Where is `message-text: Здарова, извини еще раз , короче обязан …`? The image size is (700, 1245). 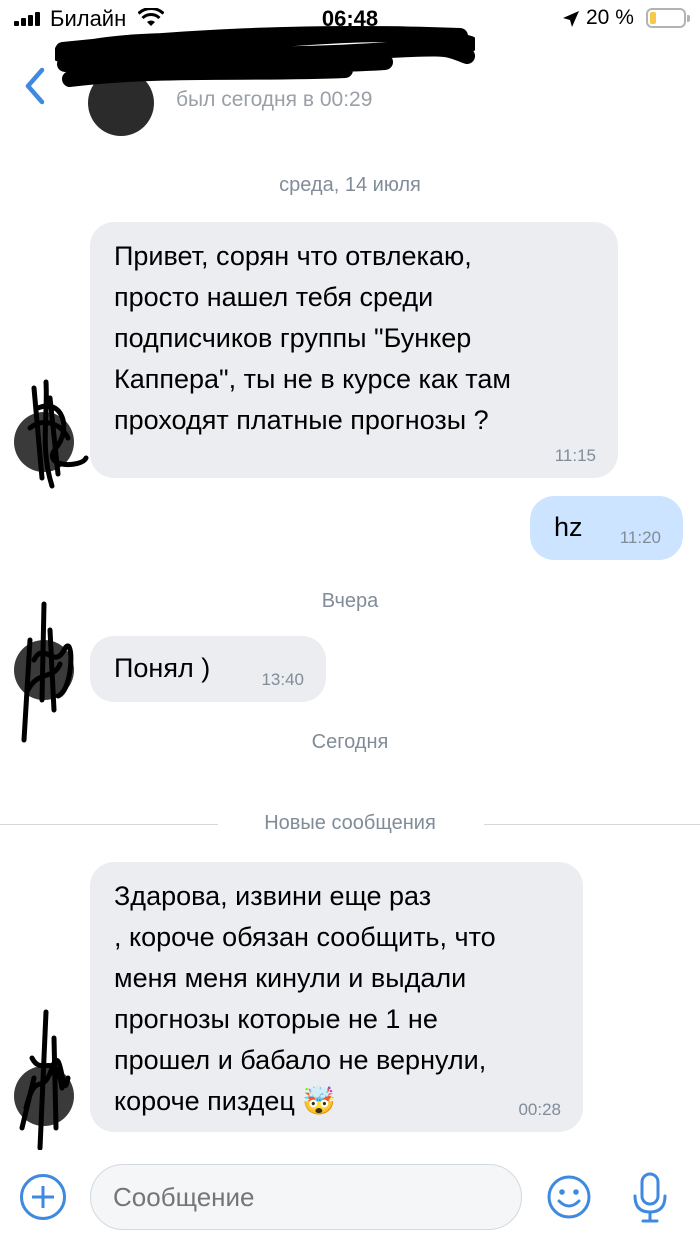 message-text: Здарова, извини еще раз , короче обязан … is located at coordinates (305, 998).